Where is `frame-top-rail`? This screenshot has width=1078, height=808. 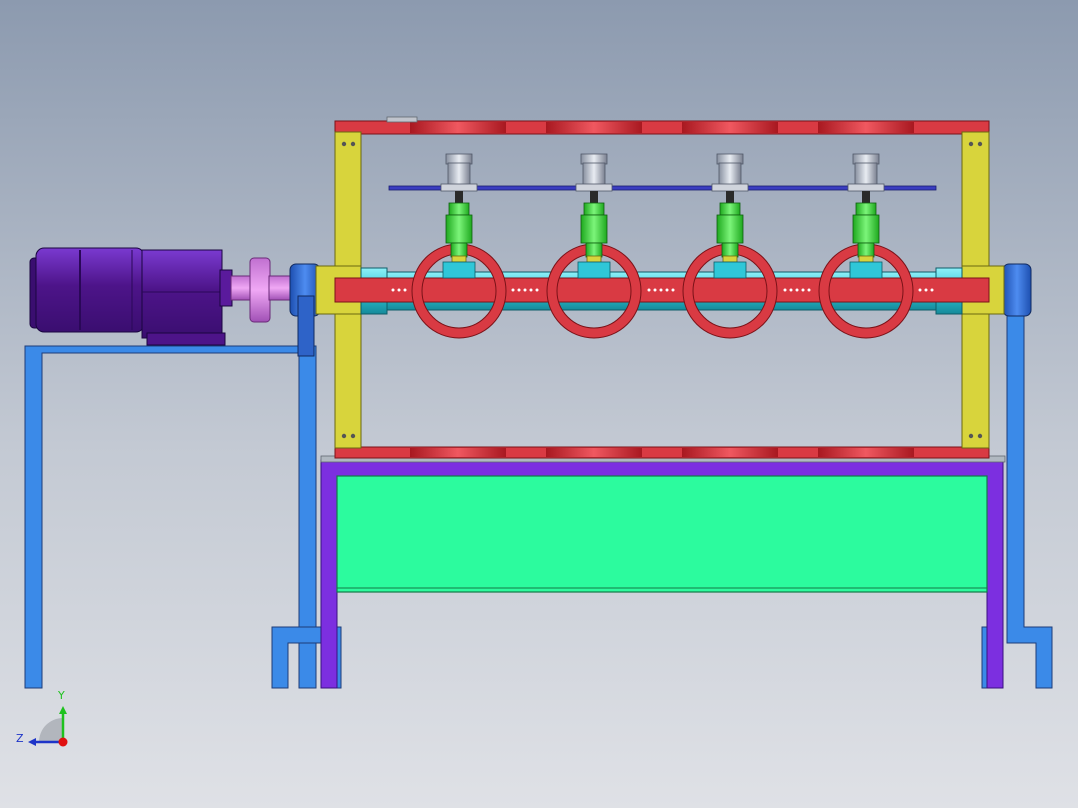
frame-top-rail is located at coordinates (662, 125).